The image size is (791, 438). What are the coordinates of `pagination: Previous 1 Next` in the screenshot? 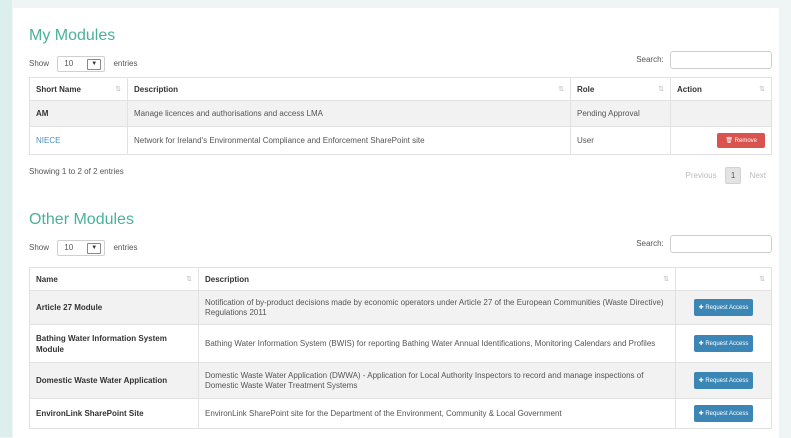 It's located at (726, 175).